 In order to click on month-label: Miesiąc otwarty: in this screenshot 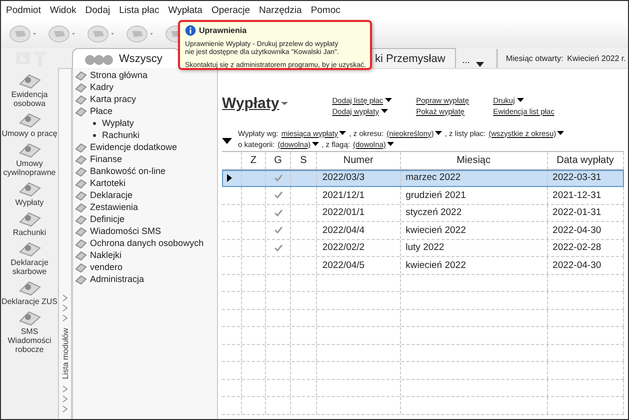, I will do `click(535, 58)`.